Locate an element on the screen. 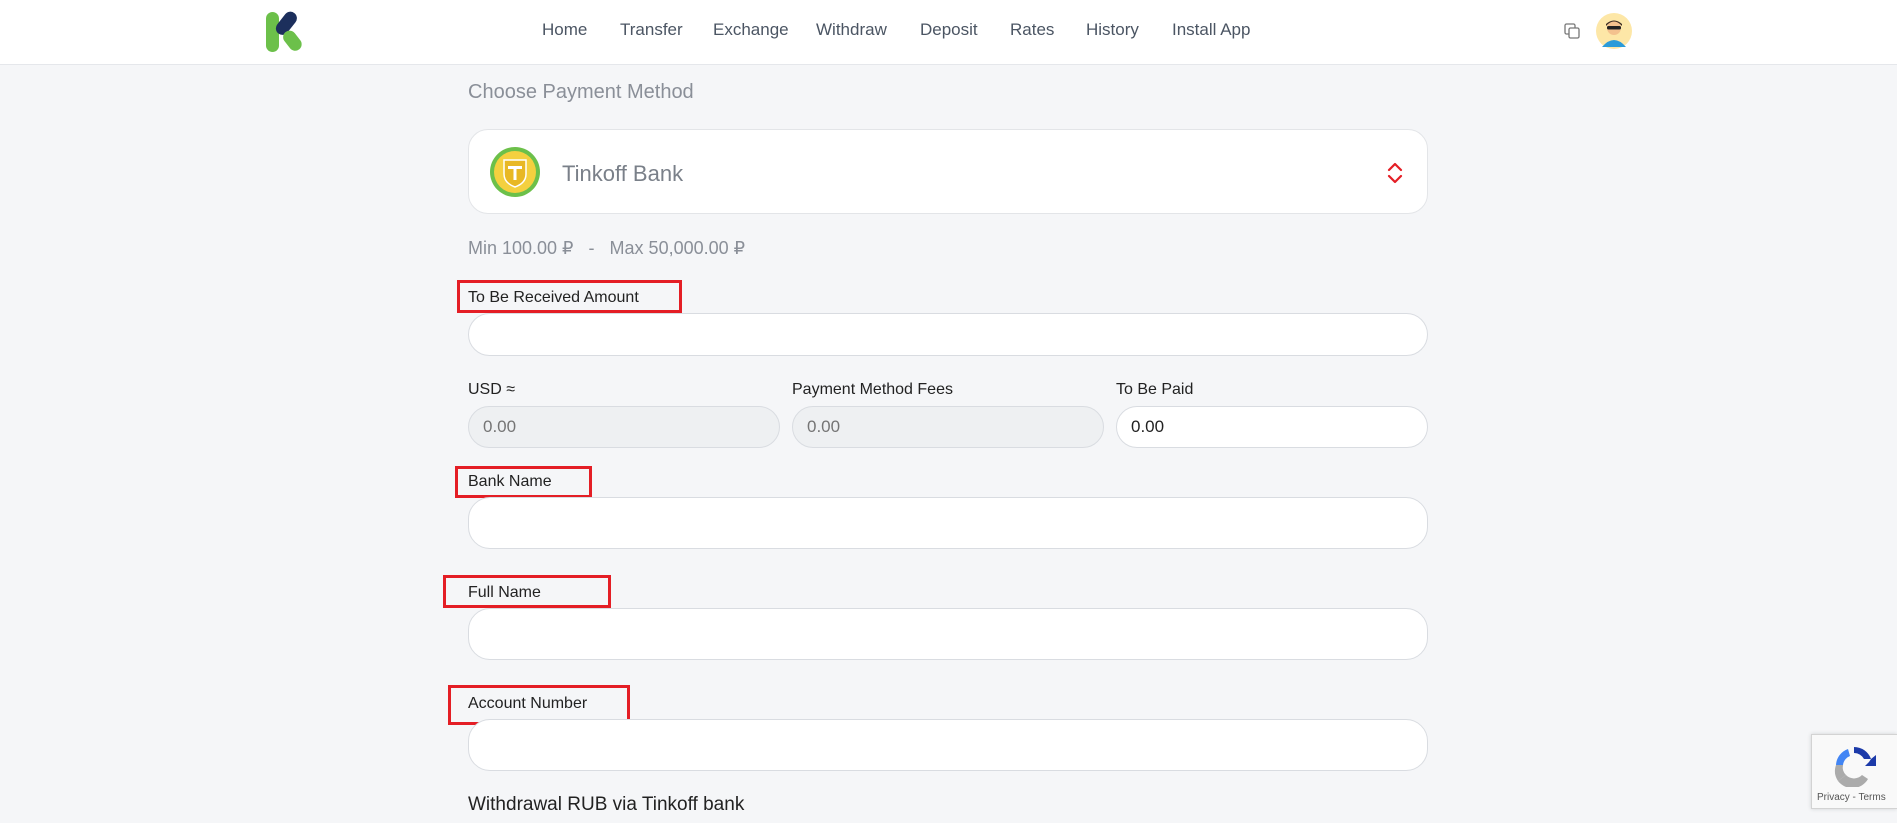 The image size is (1897, 823). min-limit: Min 100.00 ₽ is located at coordinates (521, 248).